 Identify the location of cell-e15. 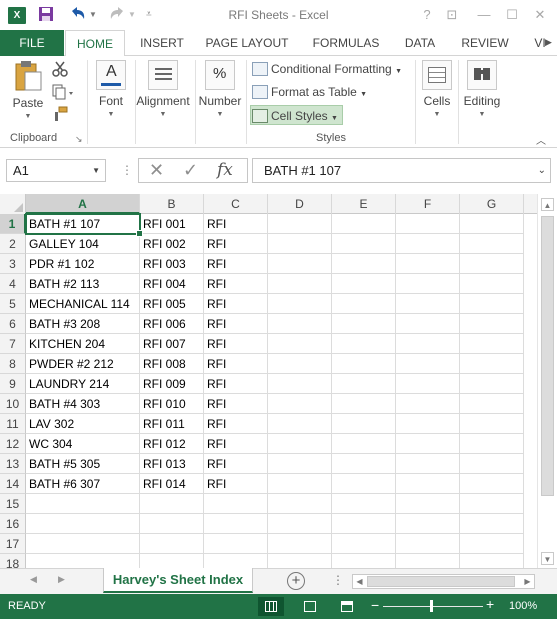
(364, 504).